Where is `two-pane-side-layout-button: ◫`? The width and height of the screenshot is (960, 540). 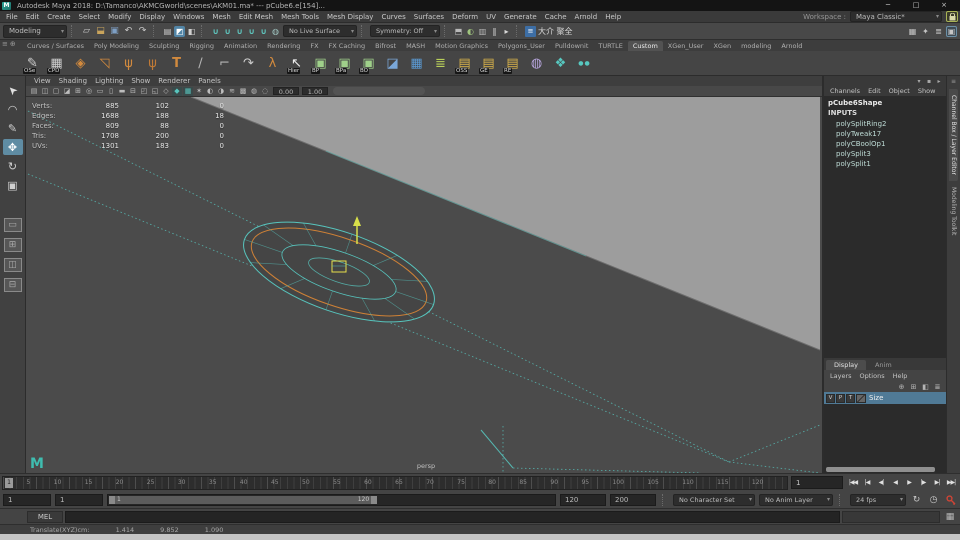
two-pane-side-layout-button: ◫ is located at coordinates (12, 265).